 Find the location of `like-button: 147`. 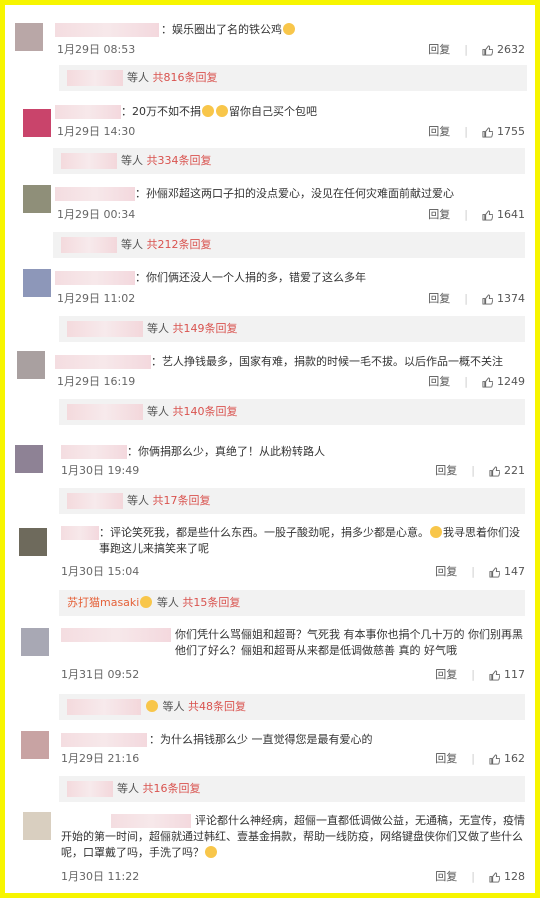

like-button: 147 is located at coordinates (507, 572).